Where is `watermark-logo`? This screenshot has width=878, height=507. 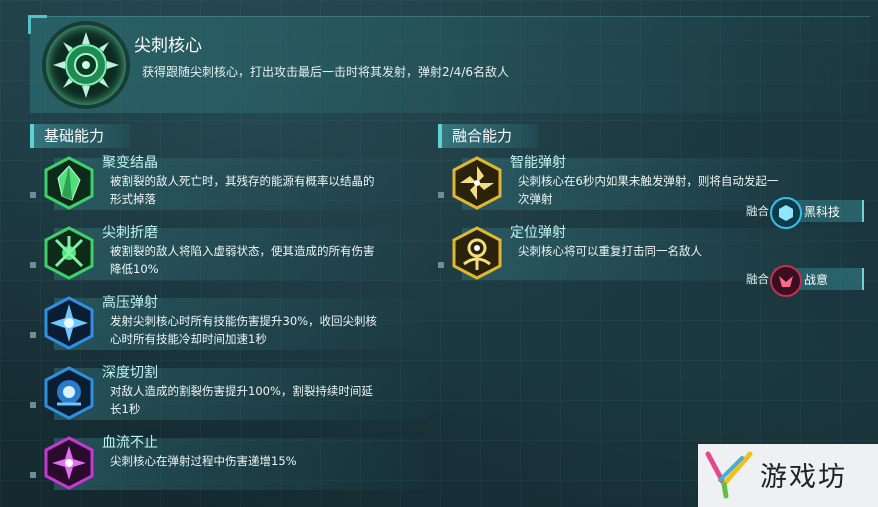 watermark-logo is located at coordinates (729, 475).